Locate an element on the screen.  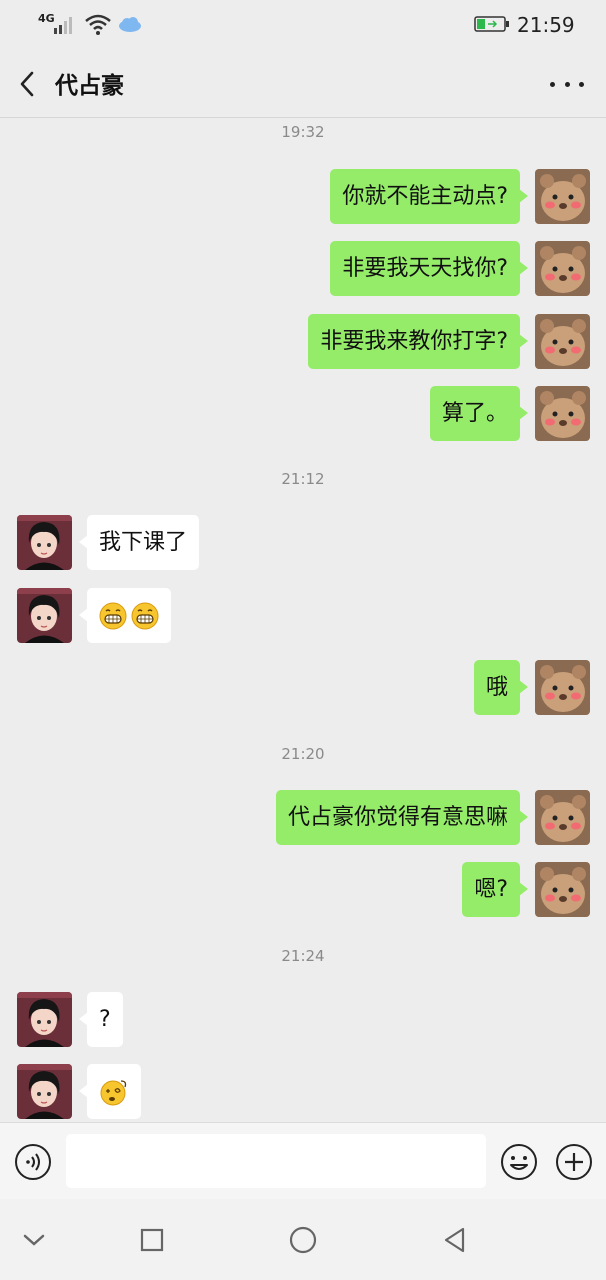
wifi-icon is located at coordinates (98, 24).